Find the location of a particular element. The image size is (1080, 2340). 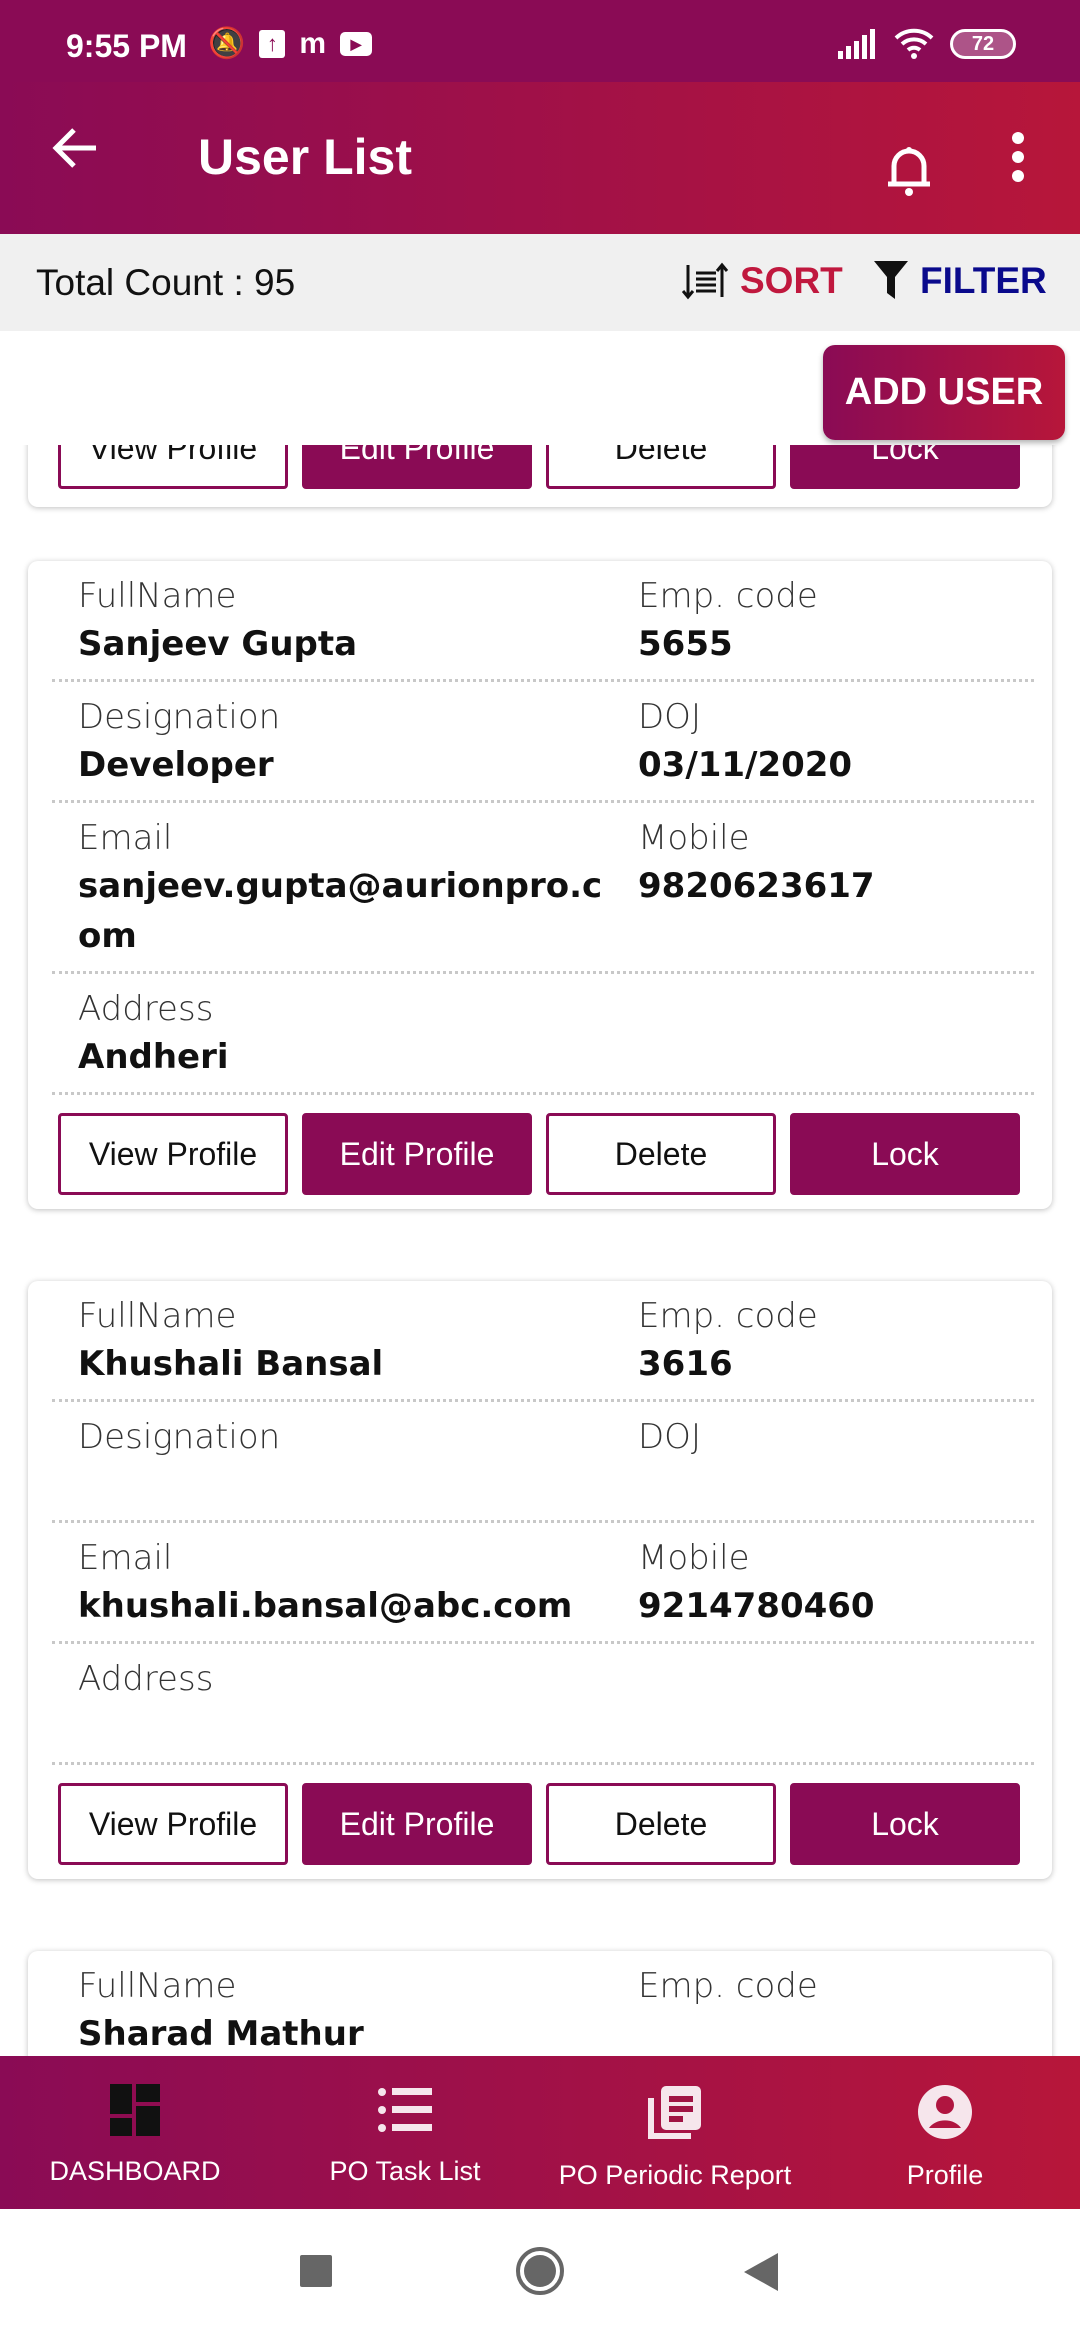

user-card: View Profile Edit Profile Delete Lock is located at coordinates (540, 476).